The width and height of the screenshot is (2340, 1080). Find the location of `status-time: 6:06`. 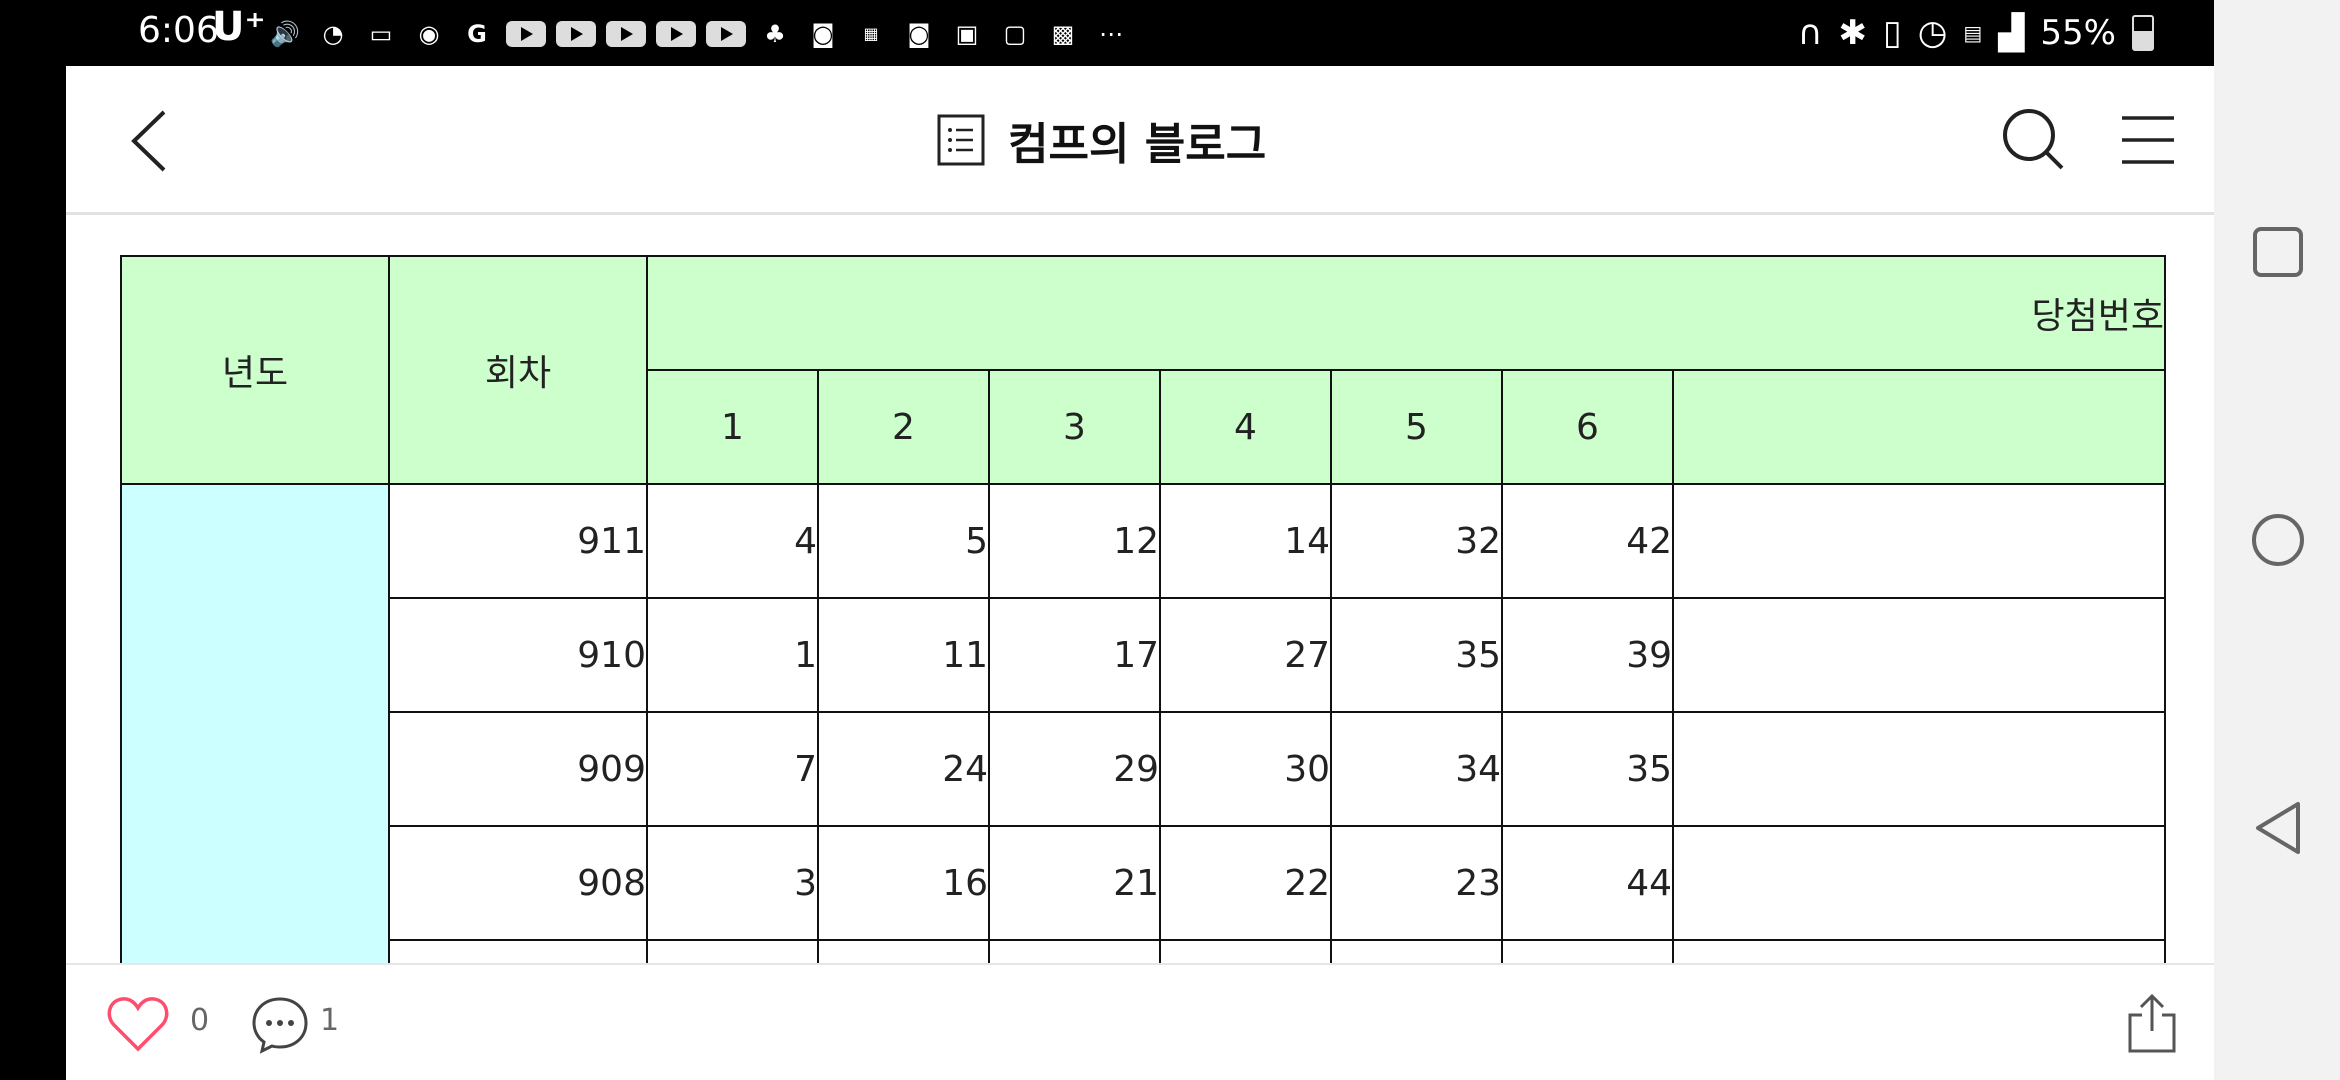

status-time: 6:06 is located at coordinates (178, 30).